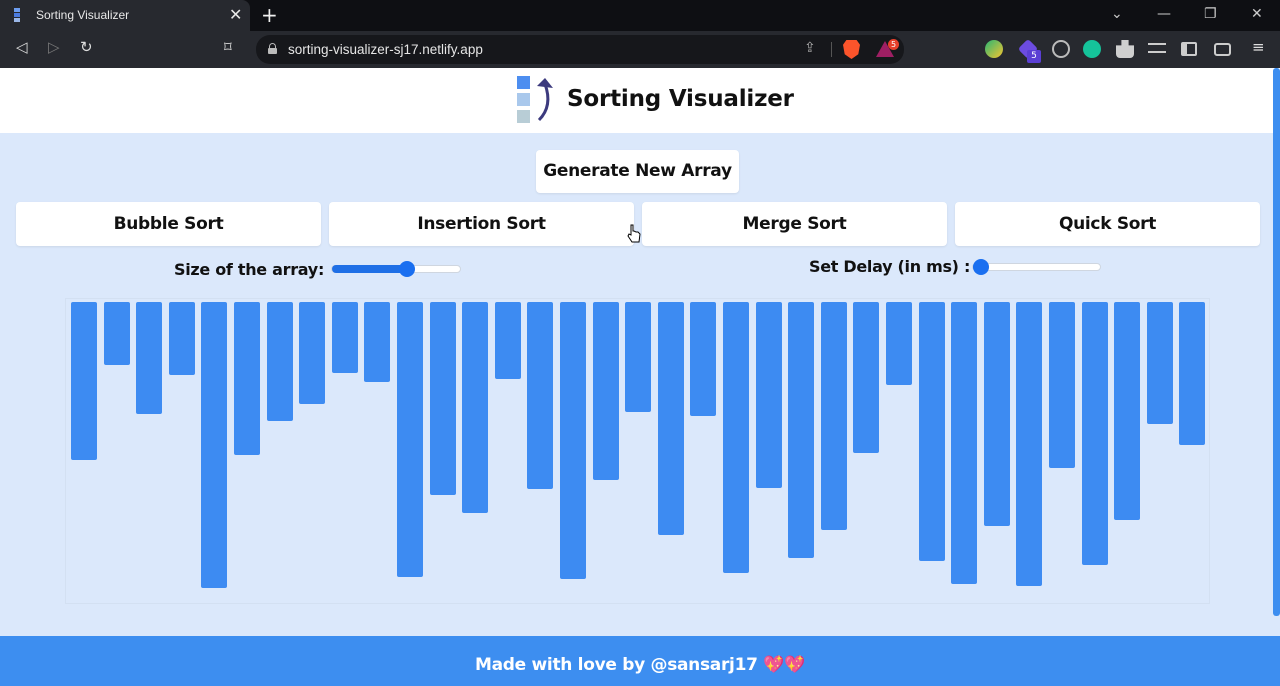 The image size is (1280, 686). I want to click on brave-shields-icon, so click(851, 49).